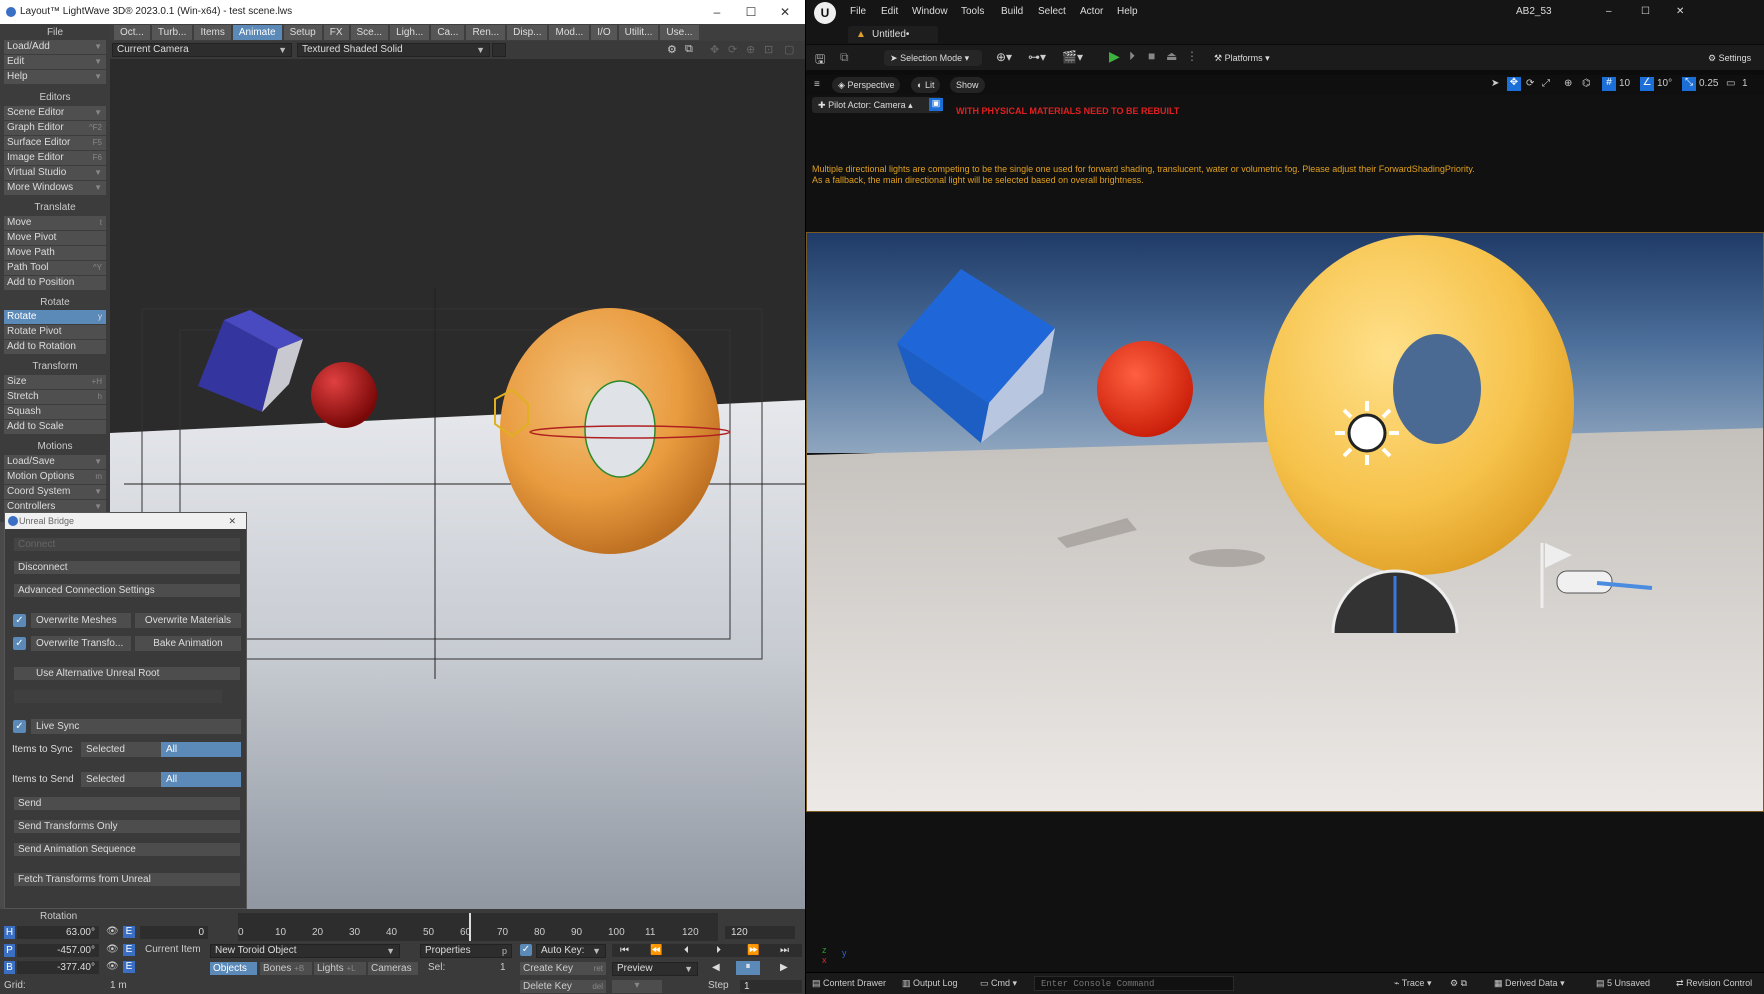 The image size is (1764, 994). Describe the element at coordinates (129, 950) in the screenshot. I see `envelope-p-button: E` at that location.